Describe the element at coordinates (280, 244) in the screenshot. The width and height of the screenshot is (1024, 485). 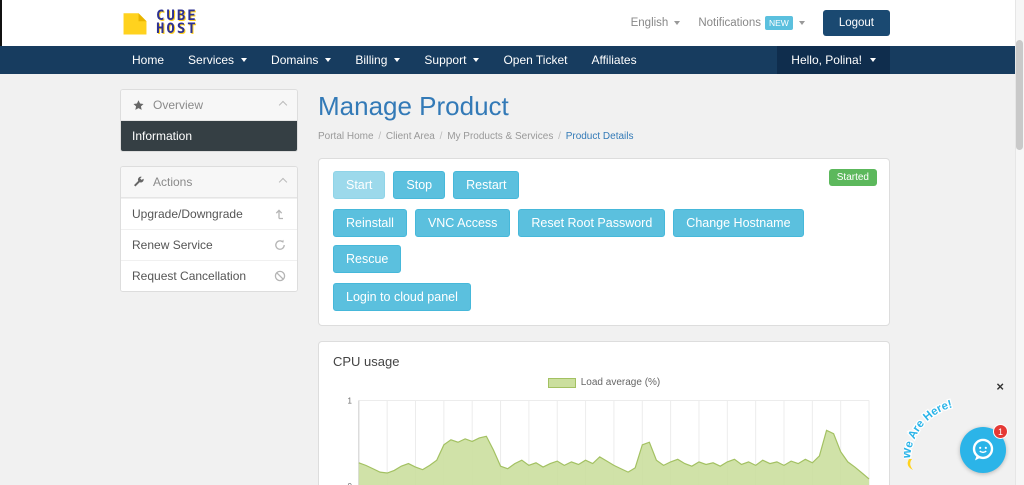
I see `refresh-icon` at that location.